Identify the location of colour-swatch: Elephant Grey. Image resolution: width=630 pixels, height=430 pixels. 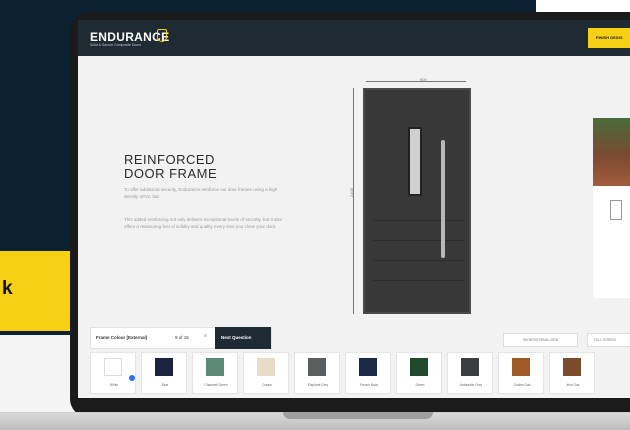
(317, 373).